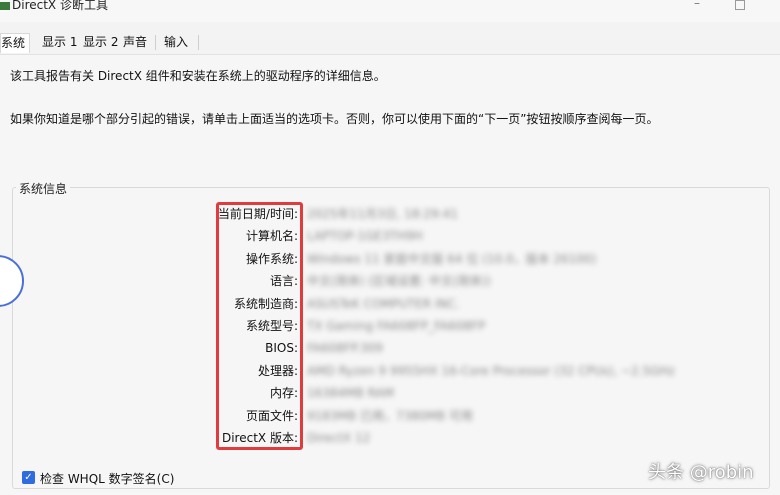  I want to click on system-info-value: 中文(简体) (区域设置: 中文(简体)), so click(399, 281).